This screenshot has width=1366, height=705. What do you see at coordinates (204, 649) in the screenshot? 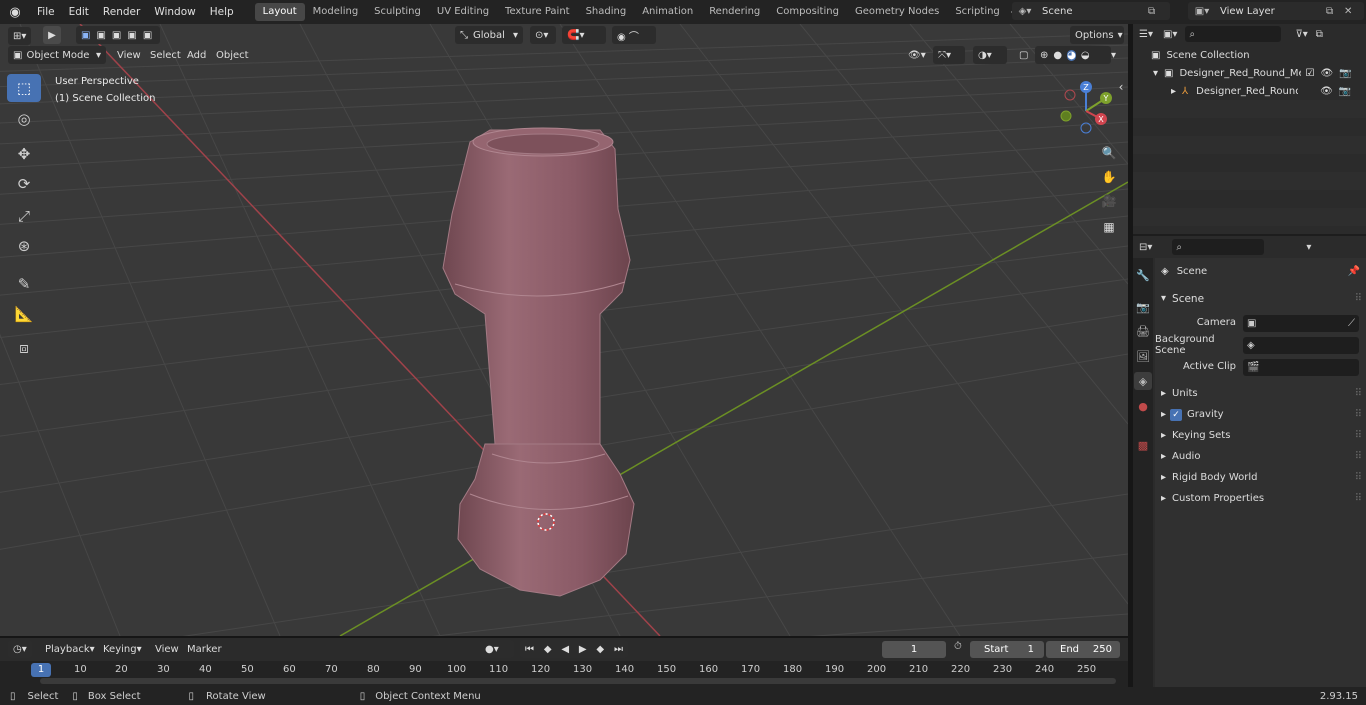
I see `menu-marker: Marker` at bounding box center [204, 649].